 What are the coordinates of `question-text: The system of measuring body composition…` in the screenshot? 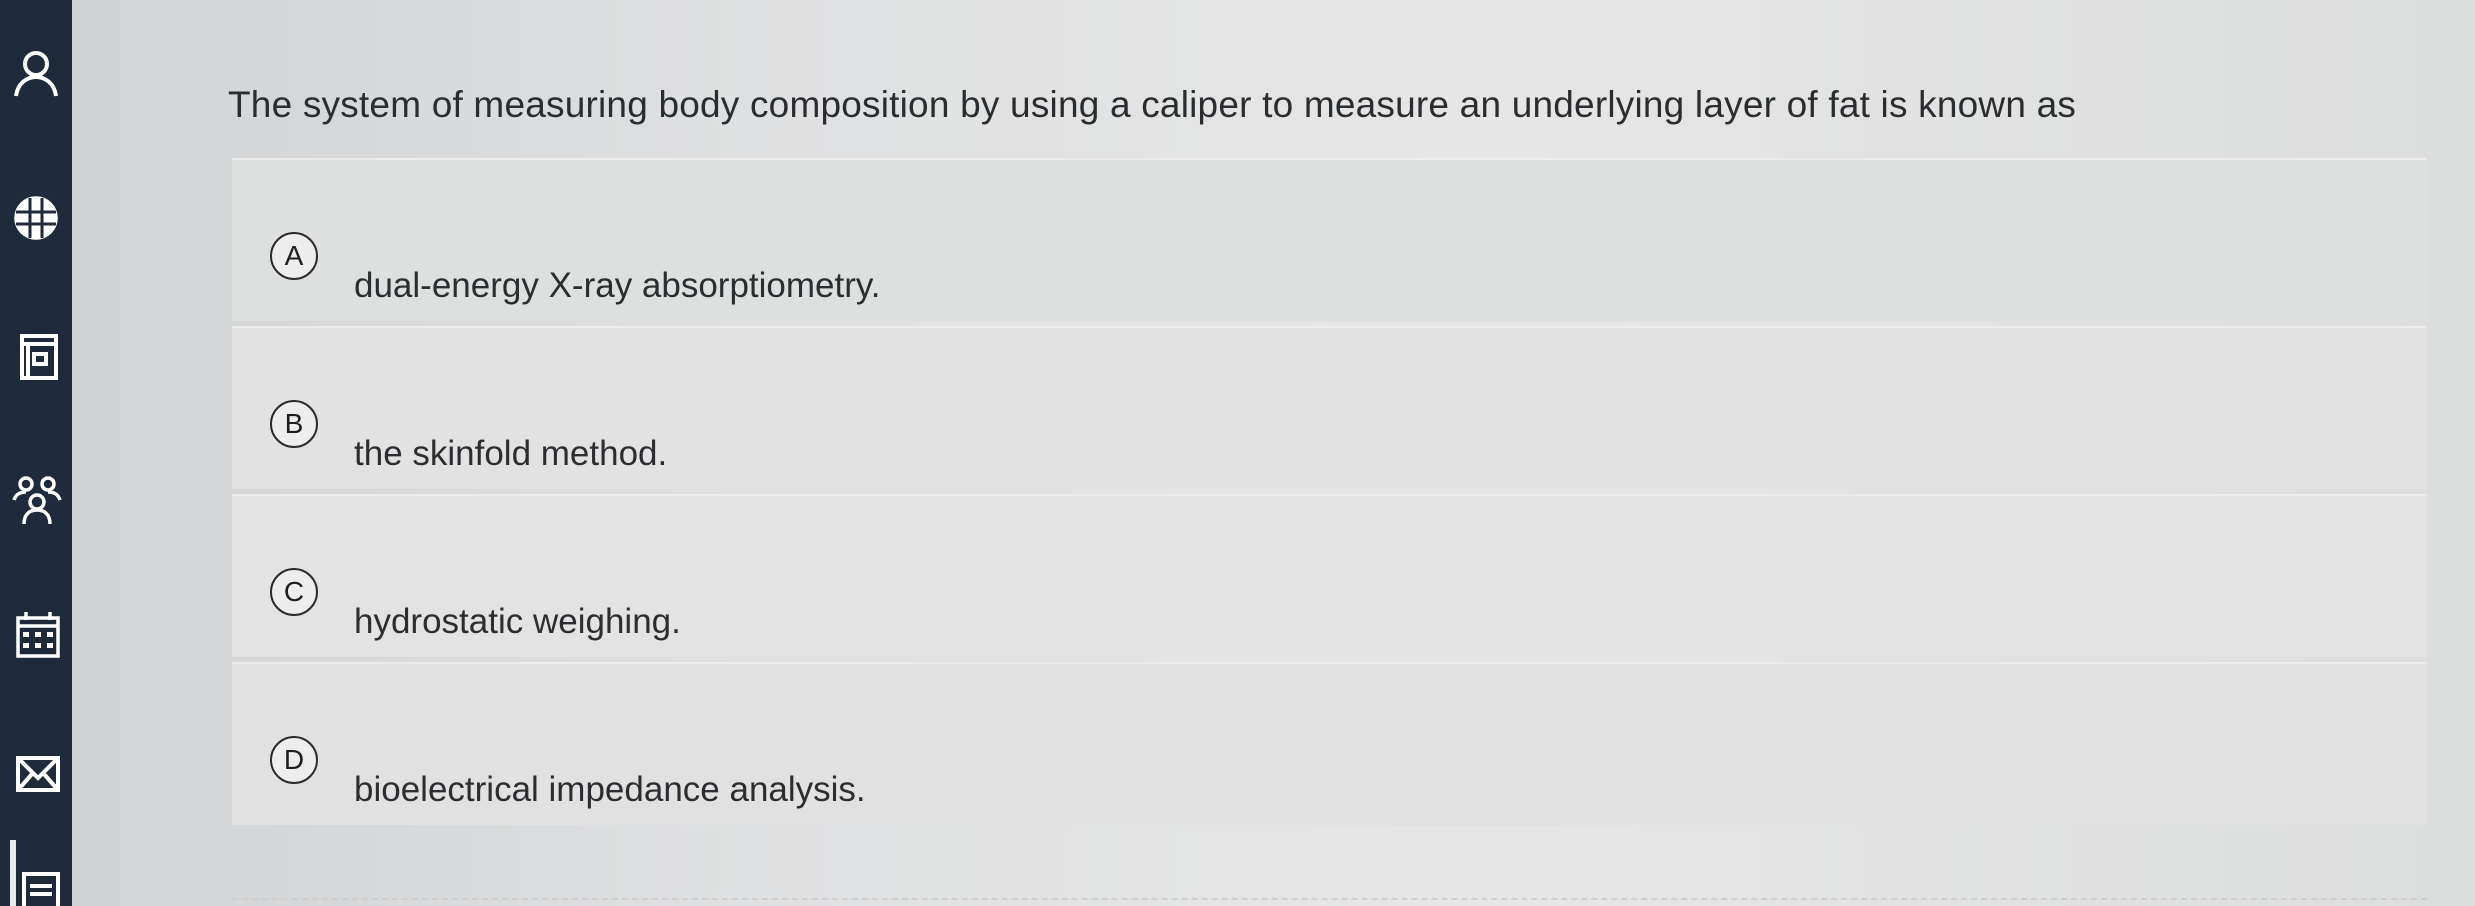 It's located at (1152, 104).